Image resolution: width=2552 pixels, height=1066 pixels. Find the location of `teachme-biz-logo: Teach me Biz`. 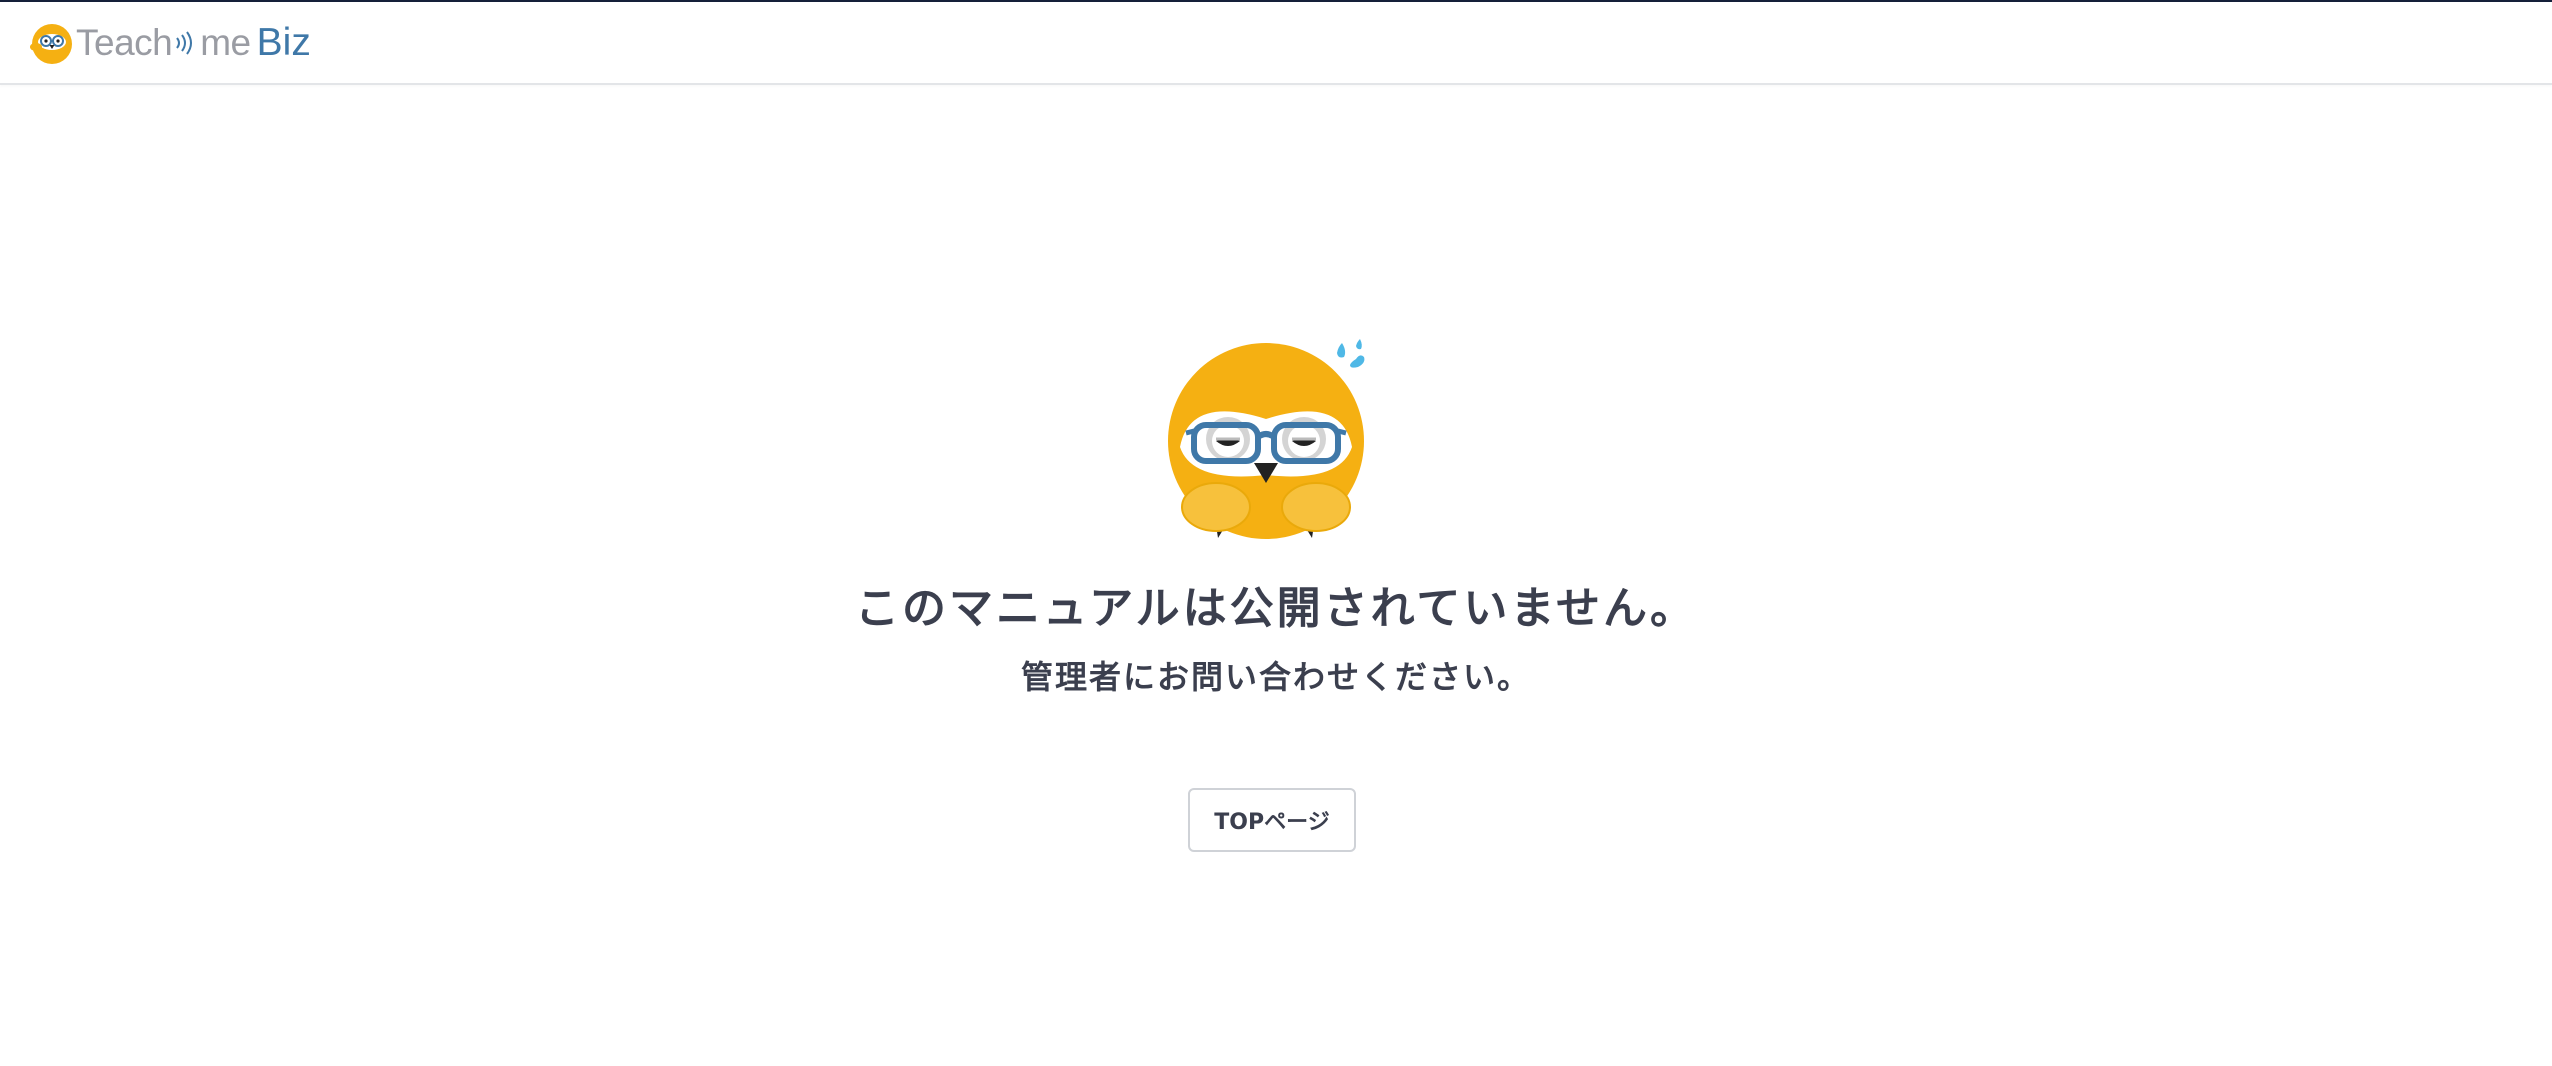

teachme-biz-logo: Teach me Biz is located at coordinates (169, 43).